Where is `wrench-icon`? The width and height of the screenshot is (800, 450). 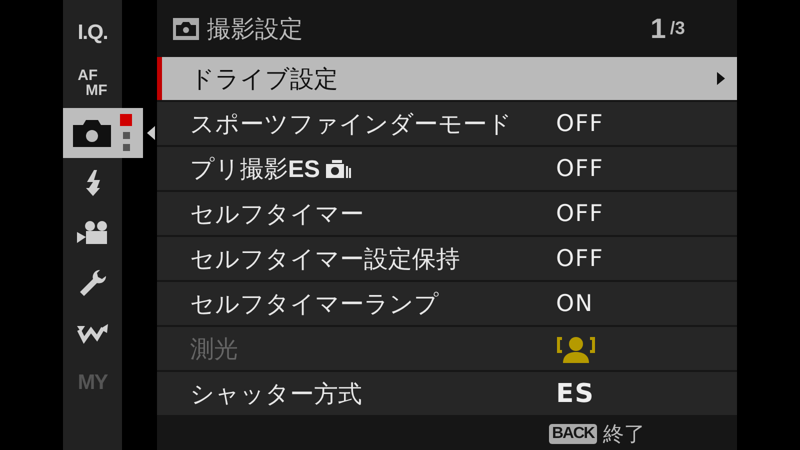
wrench-icon is located at coordinates (93, 283).